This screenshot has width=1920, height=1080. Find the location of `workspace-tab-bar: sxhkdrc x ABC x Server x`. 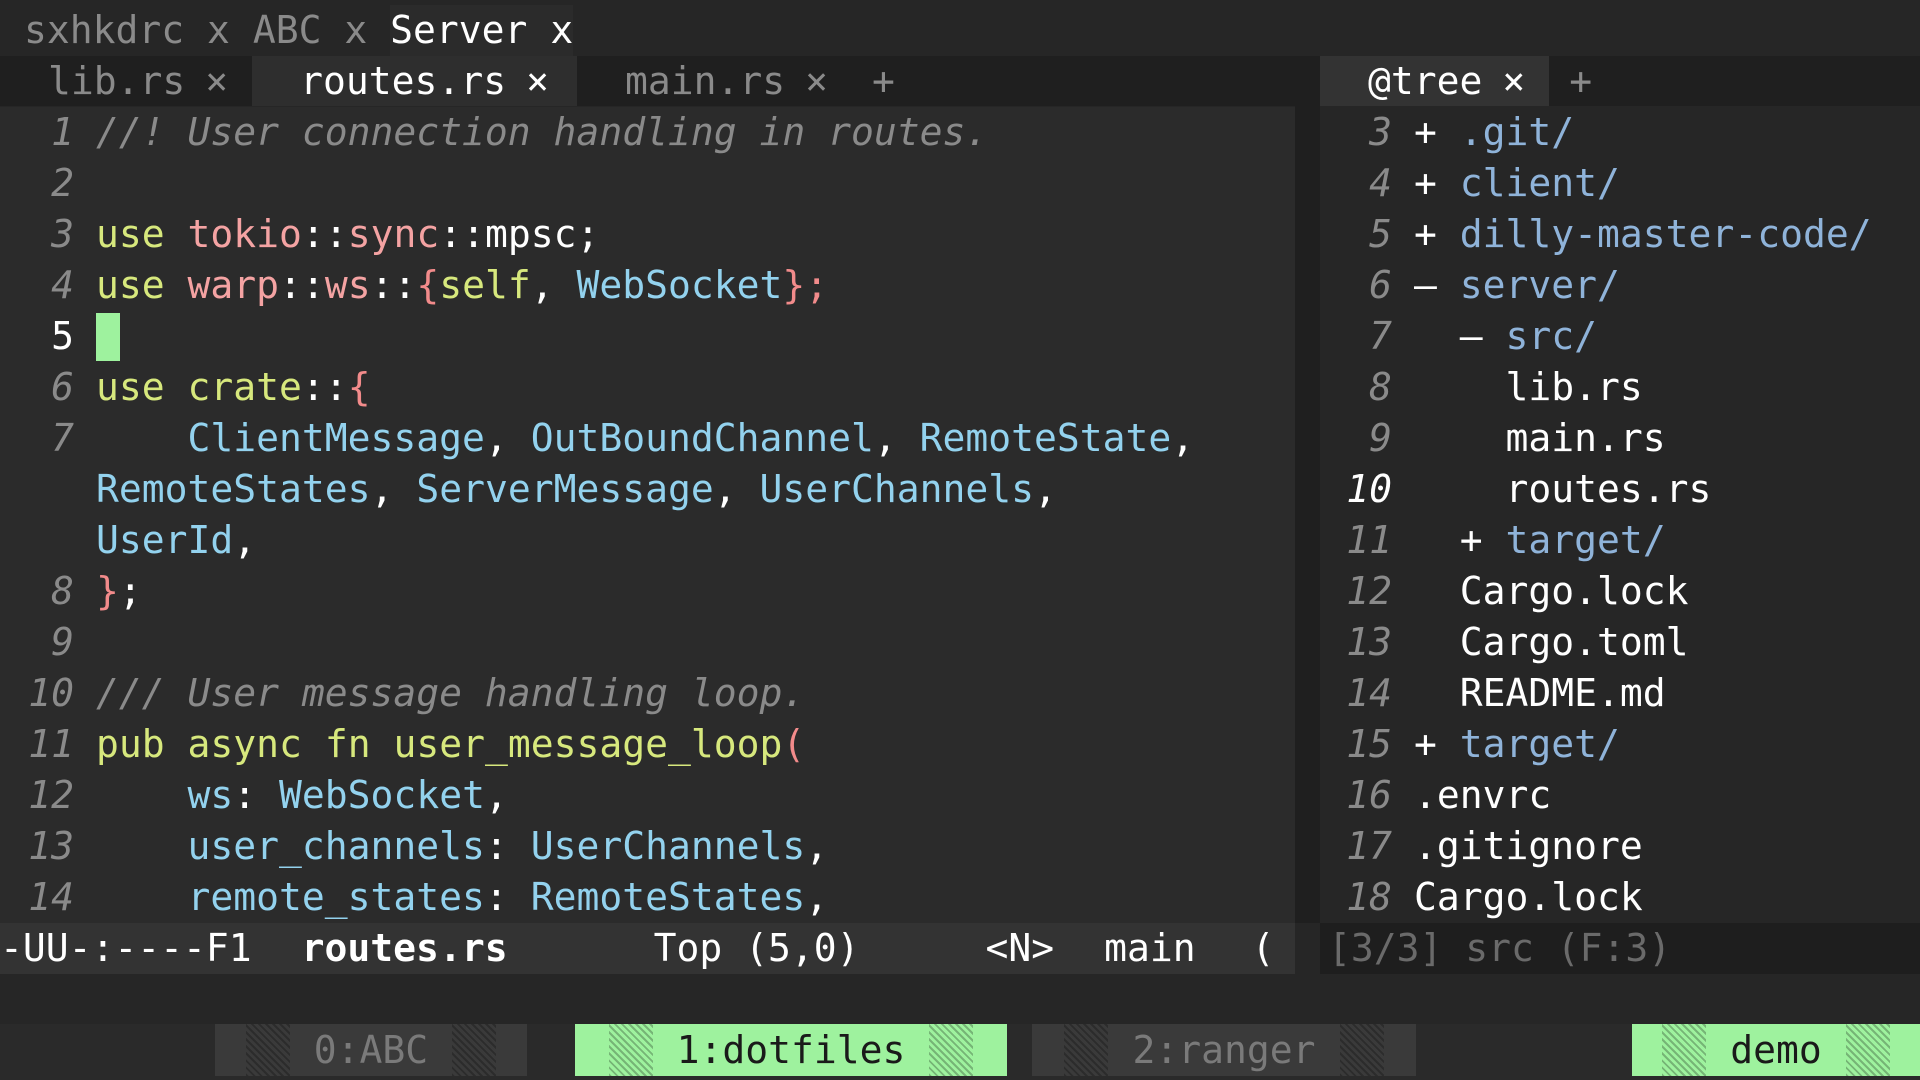

workspace-tab-bar: sxhkdrc x ABC x Server x is located at coordinates (960, 30).